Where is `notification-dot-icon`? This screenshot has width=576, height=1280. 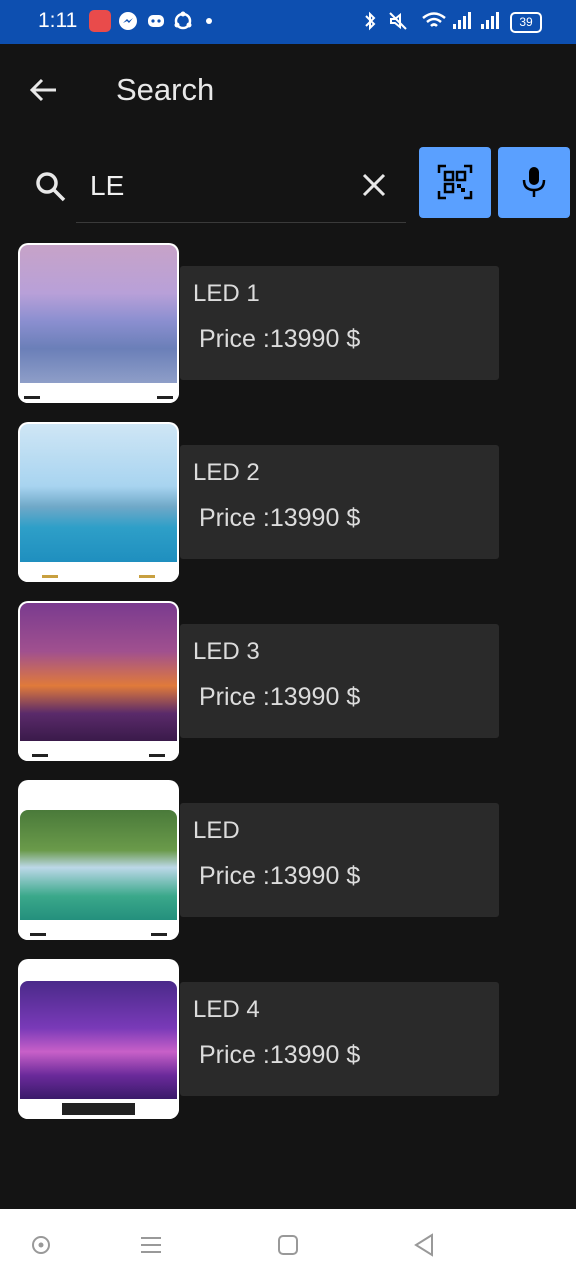 notification-dot-icon is located at coordinates (209, 21).